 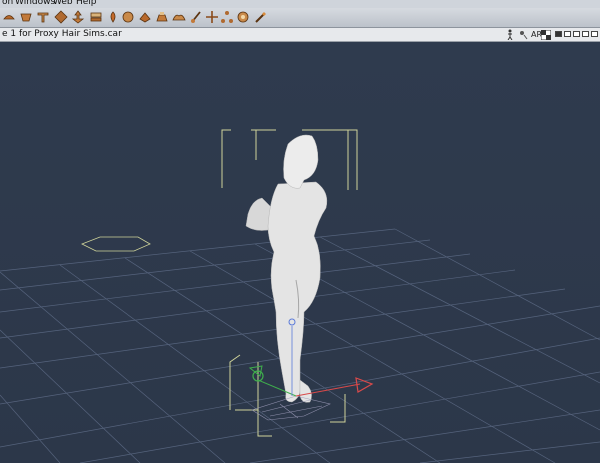 I want to click on direct-manipulation-icon, so click(x=179, y=17).